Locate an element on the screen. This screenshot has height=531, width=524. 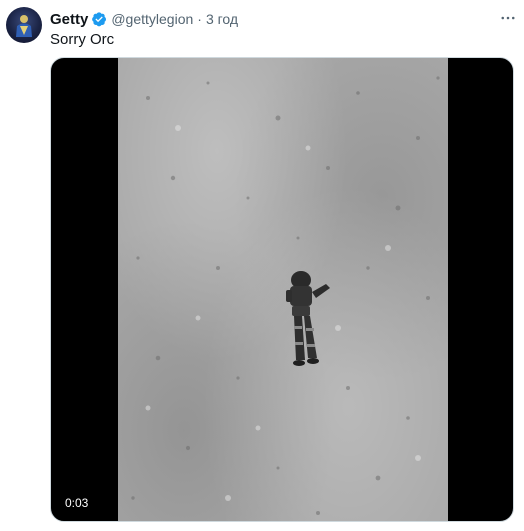
more-horizontal-icon is located at coordinates (508, 18).